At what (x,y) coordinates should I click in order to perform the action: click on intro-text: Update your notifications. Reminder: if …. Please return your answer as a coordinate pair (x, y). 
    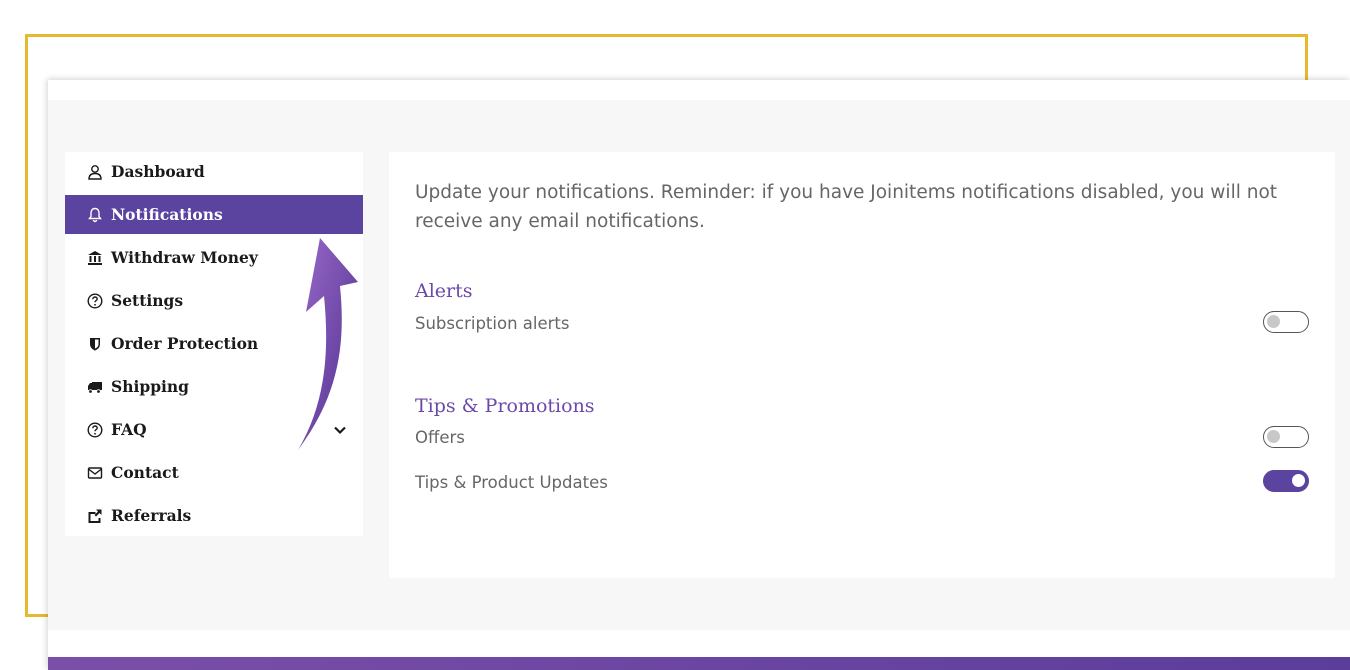
    Looking at the image, I should click on (846, 207).